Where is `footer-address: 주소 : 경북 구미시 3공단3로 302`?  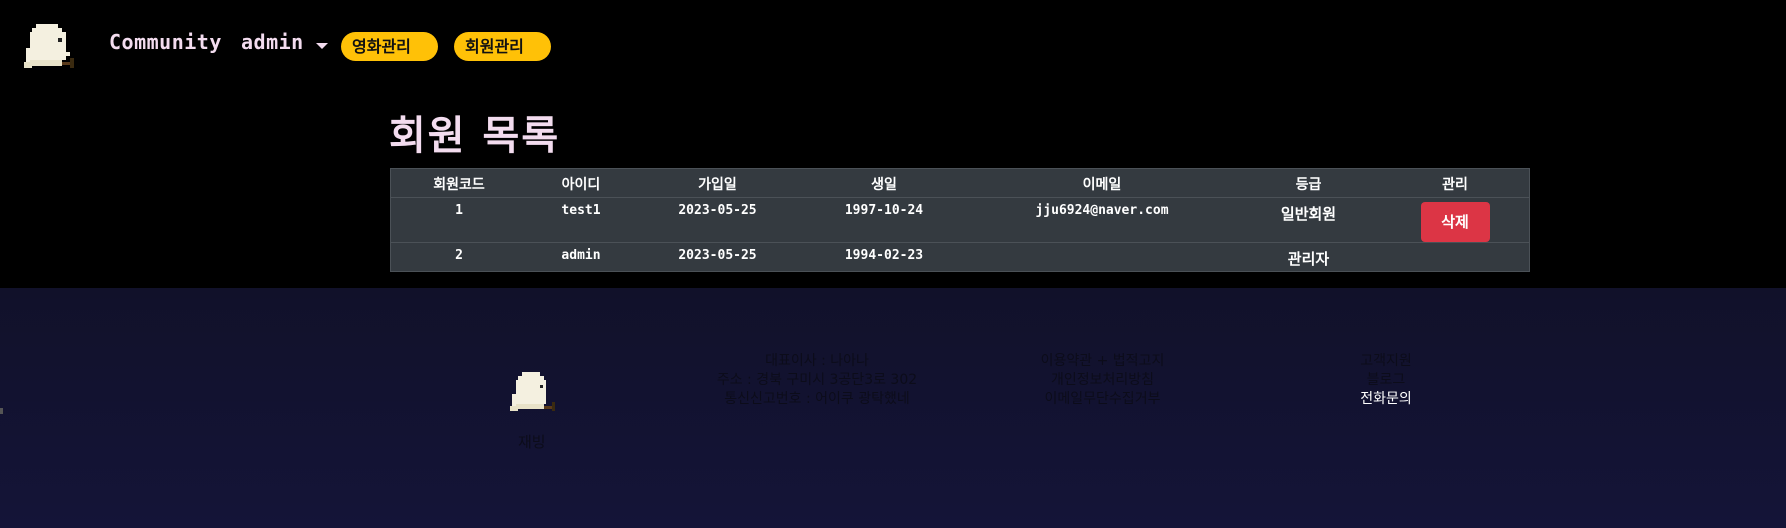 footer-address: 주소 : 경북 구미시 3공단3로 302 is located at coordinates (817, 380).